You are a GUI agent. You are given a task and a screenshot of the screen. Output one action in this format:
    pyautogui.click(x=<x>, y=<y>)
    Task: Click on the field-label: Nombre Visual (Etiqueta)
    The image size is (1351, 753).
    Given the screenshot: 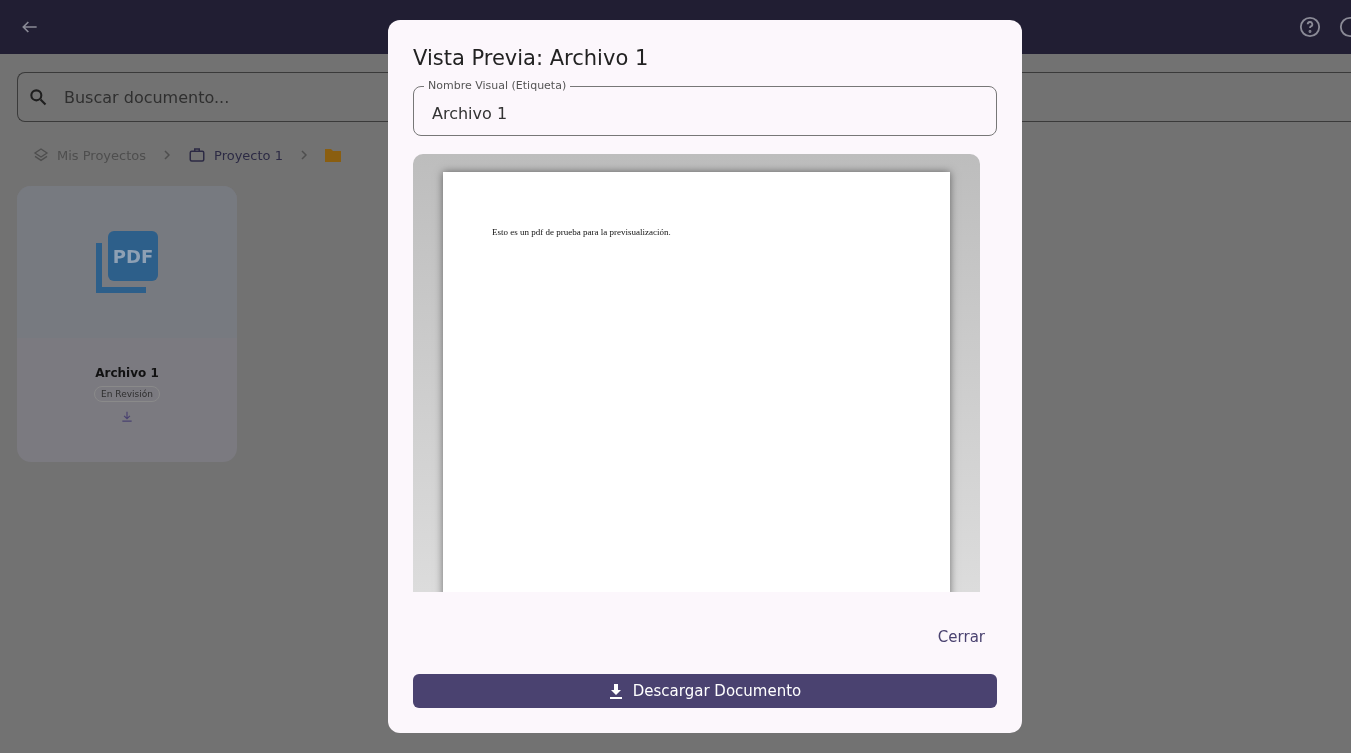 What is the action you would take?
    pyautogui.click(x=497, y=86)
    